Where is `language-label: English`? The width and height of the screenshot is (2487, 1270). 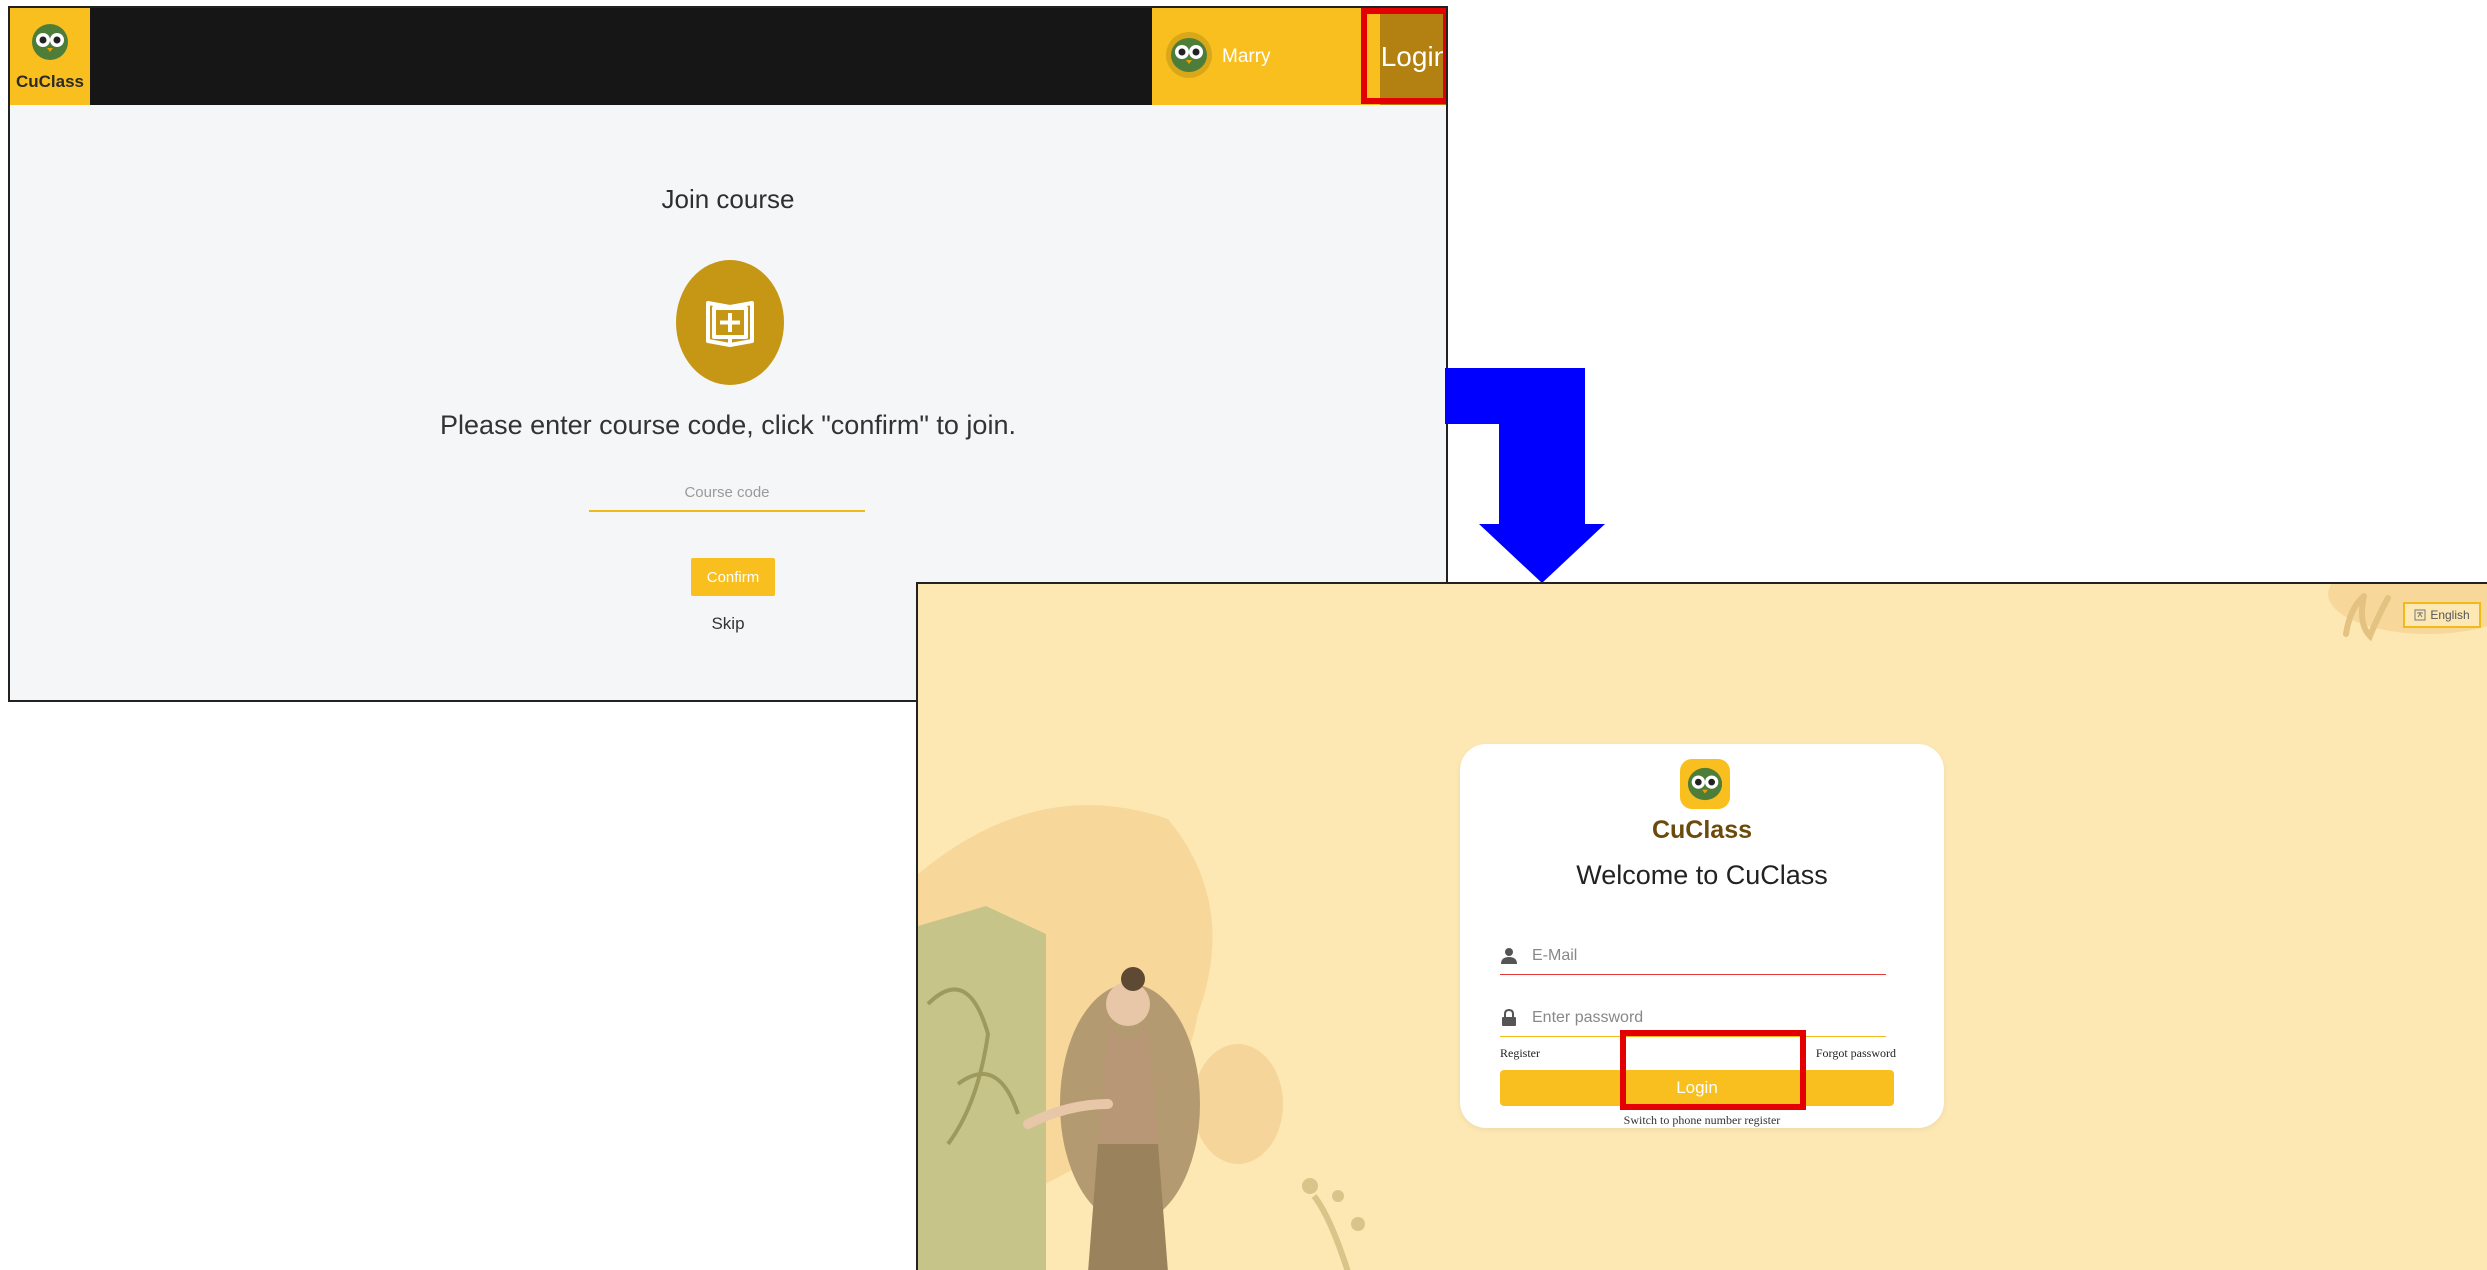 language-label: English is located at coordinates (2450, 615).